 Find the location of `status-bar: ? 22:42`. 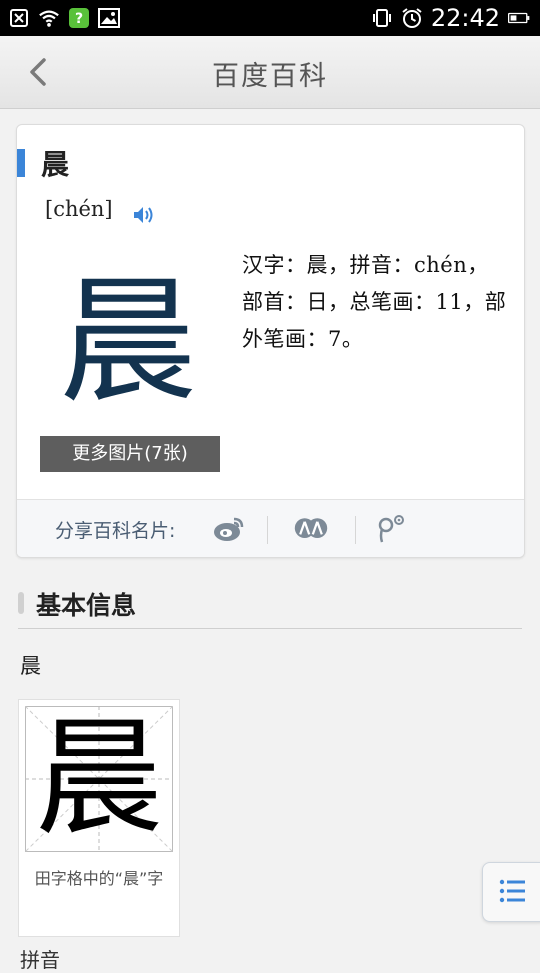

status-bar: ? 22:42 is located at coordinates (270, 18).